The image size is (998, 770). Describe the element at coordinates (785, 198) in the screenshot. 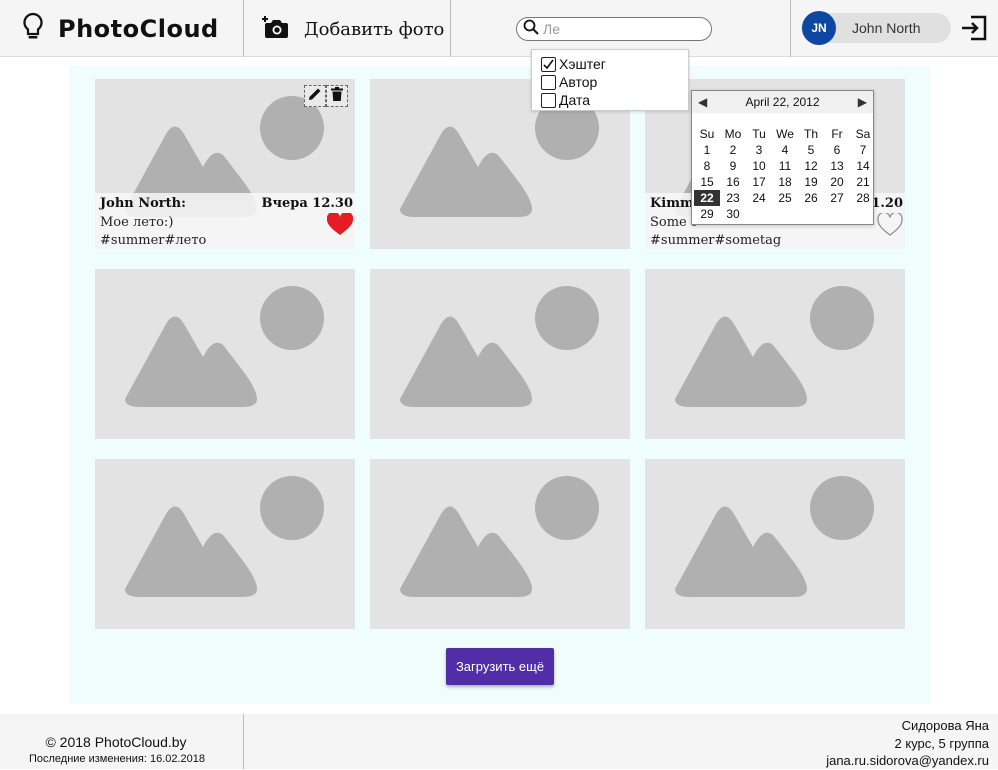

I see `calendar-day: 25` at that location.